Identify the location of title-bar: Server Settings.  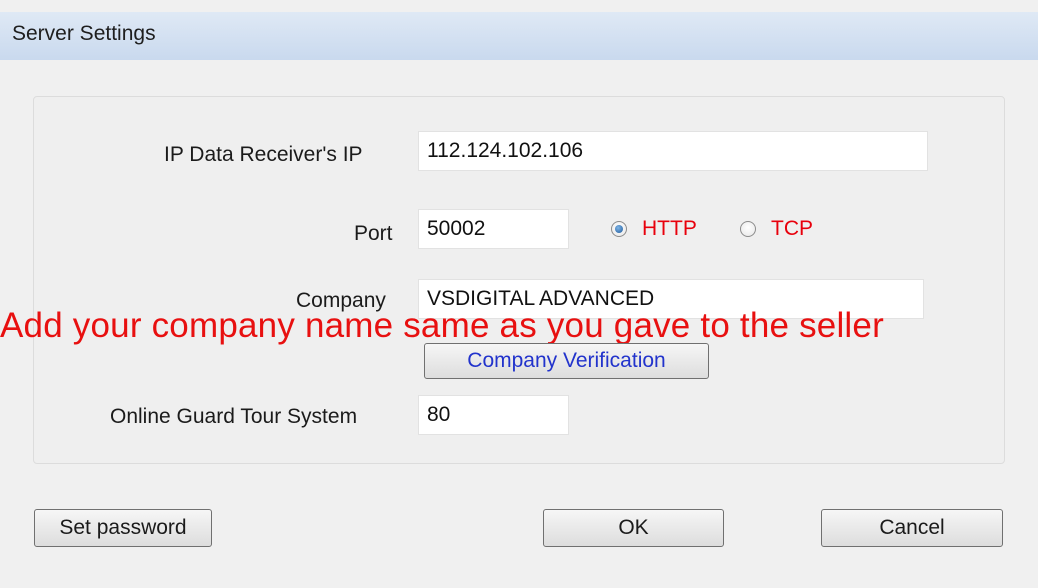
(519, 36).